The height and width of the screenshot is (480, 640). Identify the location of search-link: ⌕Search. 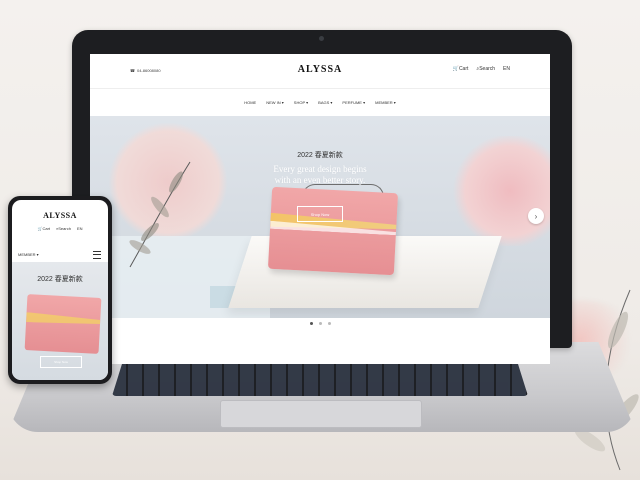
(485, 69).